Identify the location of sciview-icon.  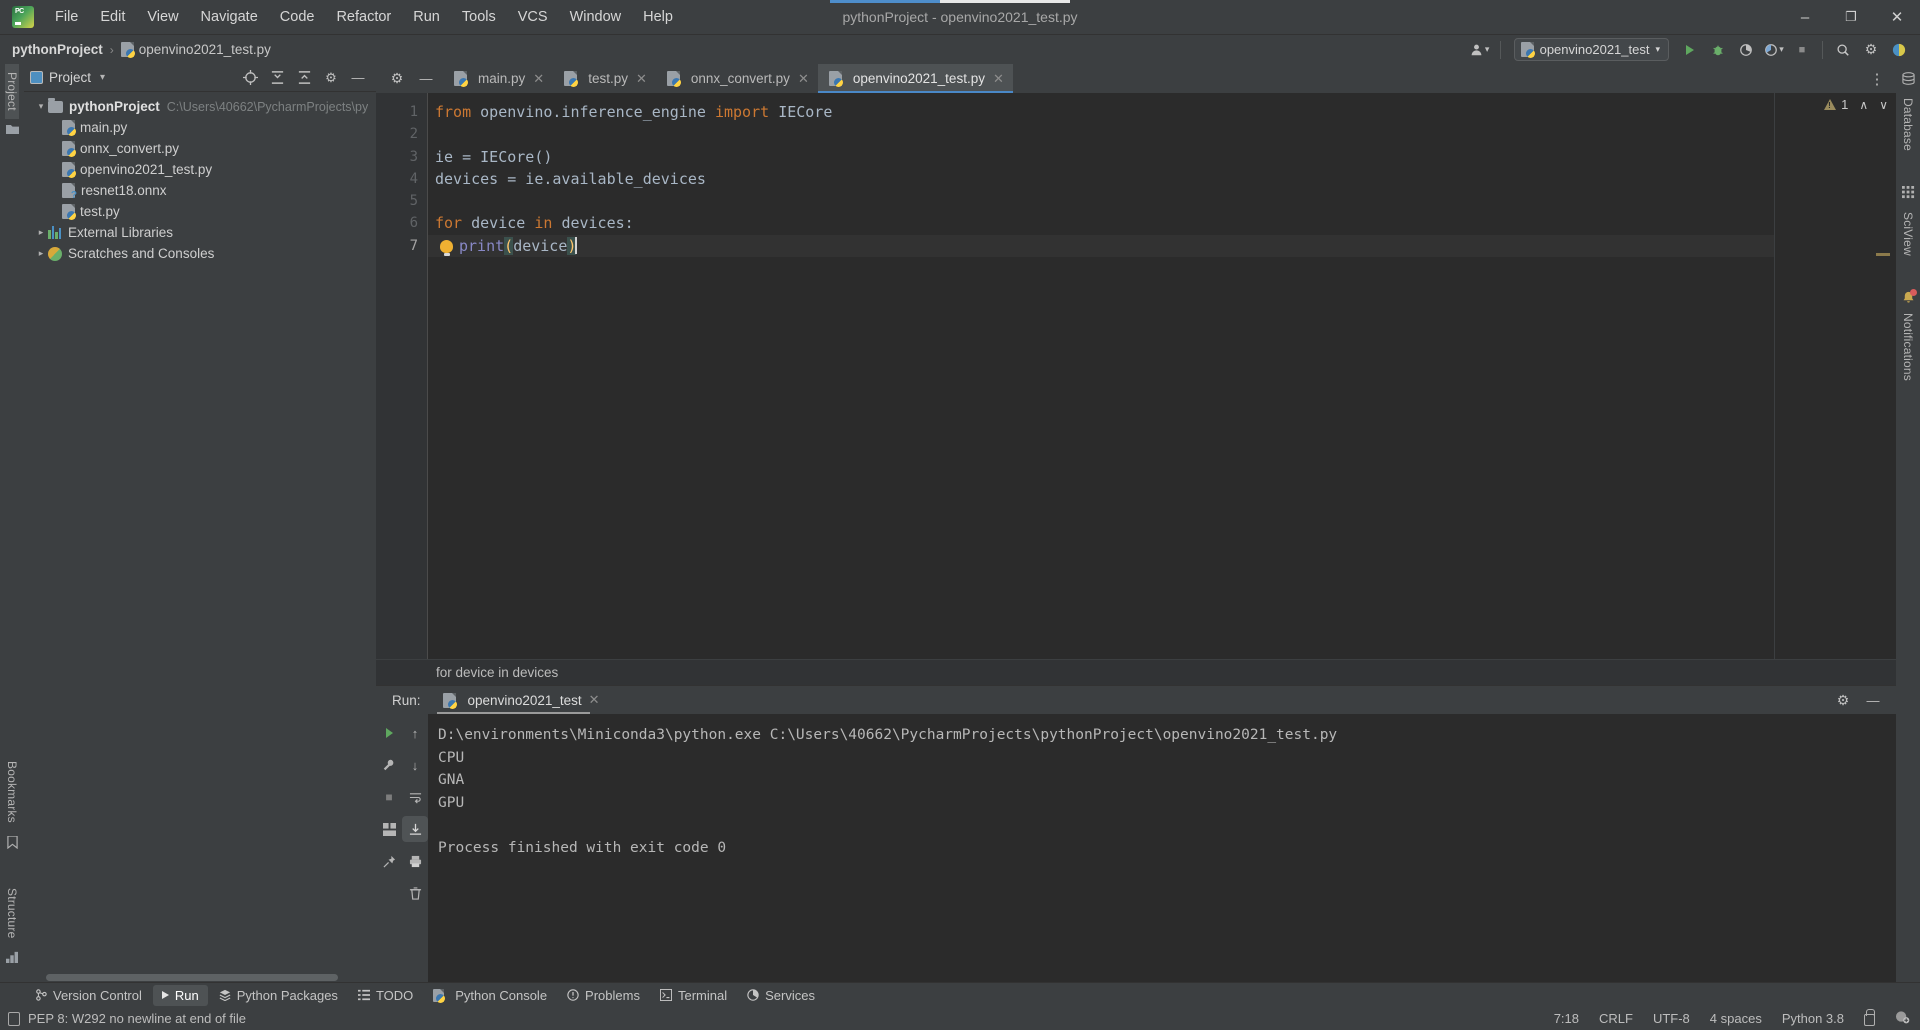
(1908, 193).